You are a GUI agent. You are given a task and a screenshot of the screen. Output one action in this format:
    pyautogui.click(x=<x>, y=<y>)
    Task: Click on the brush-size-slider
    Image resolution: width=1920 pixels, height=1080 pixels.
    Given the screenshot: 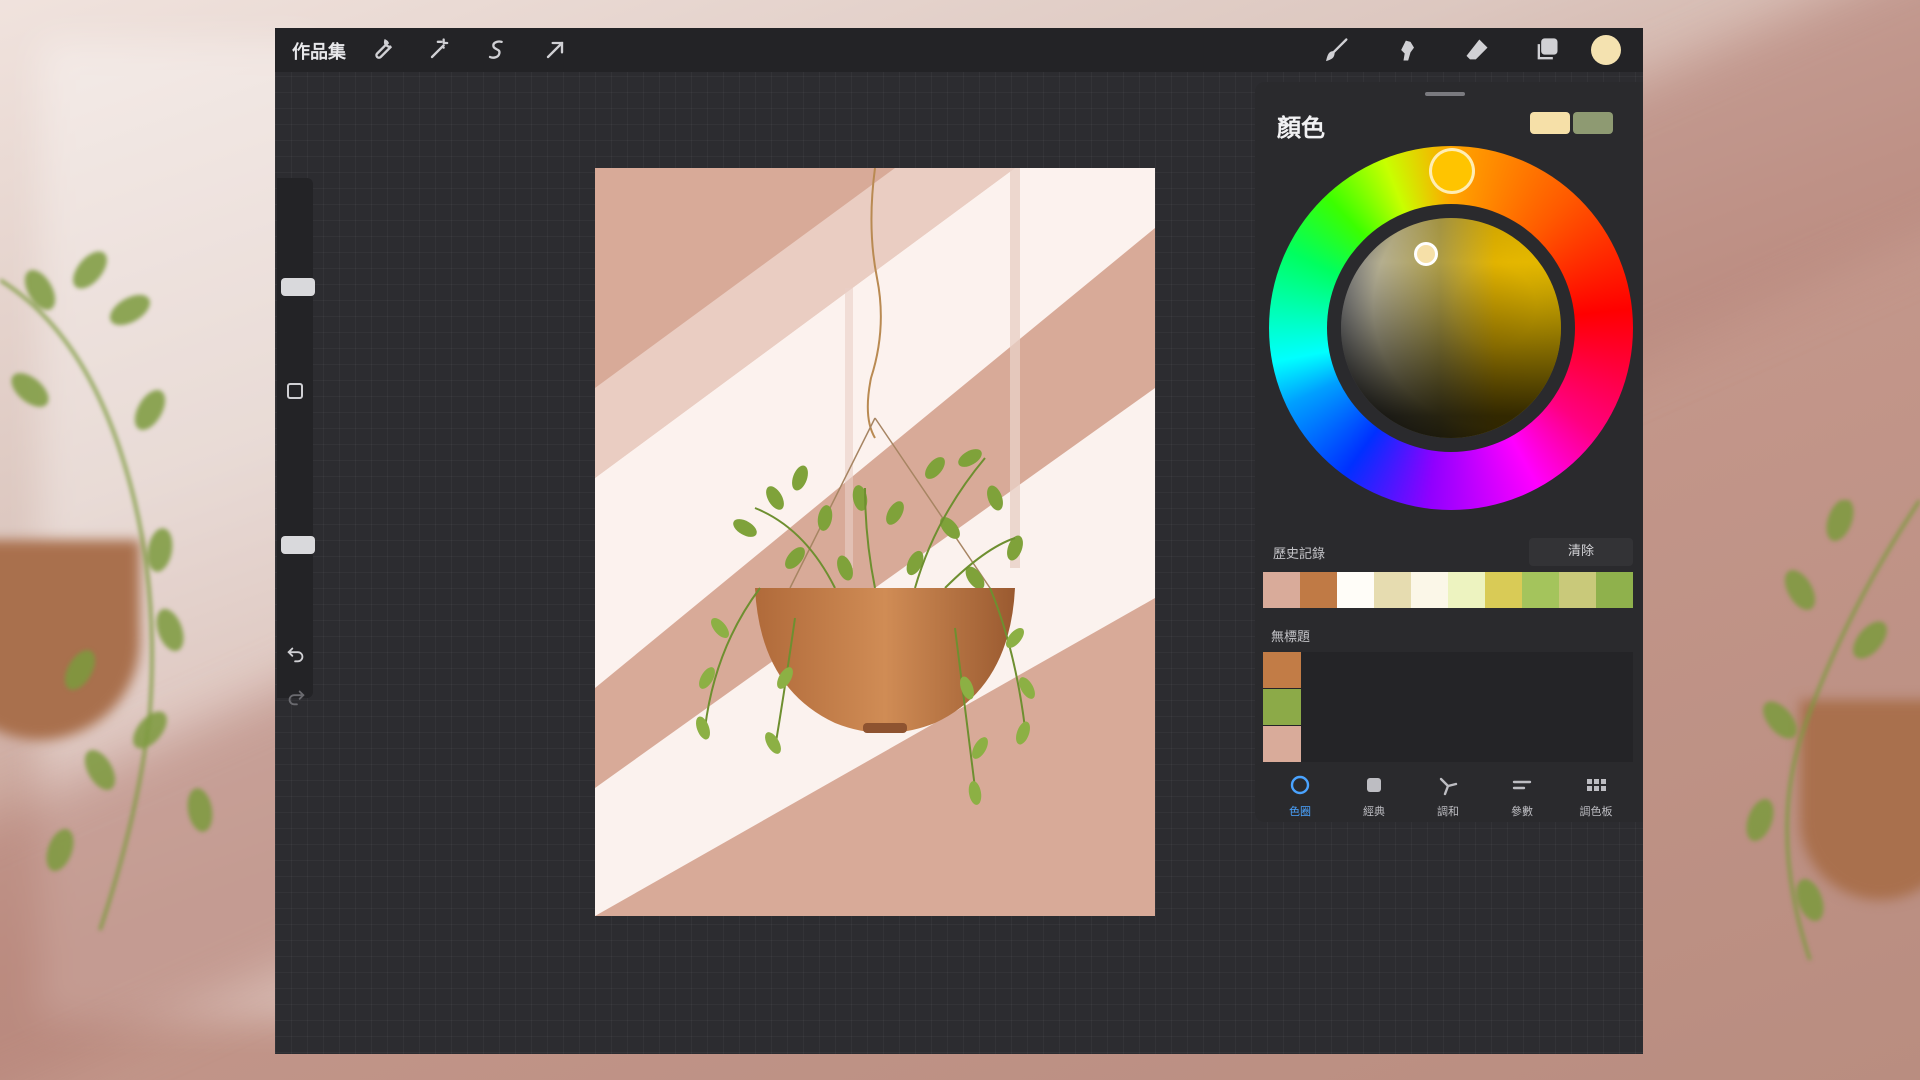 What is the action you would take?
    pyautogui.click(x=298, y=287)
    